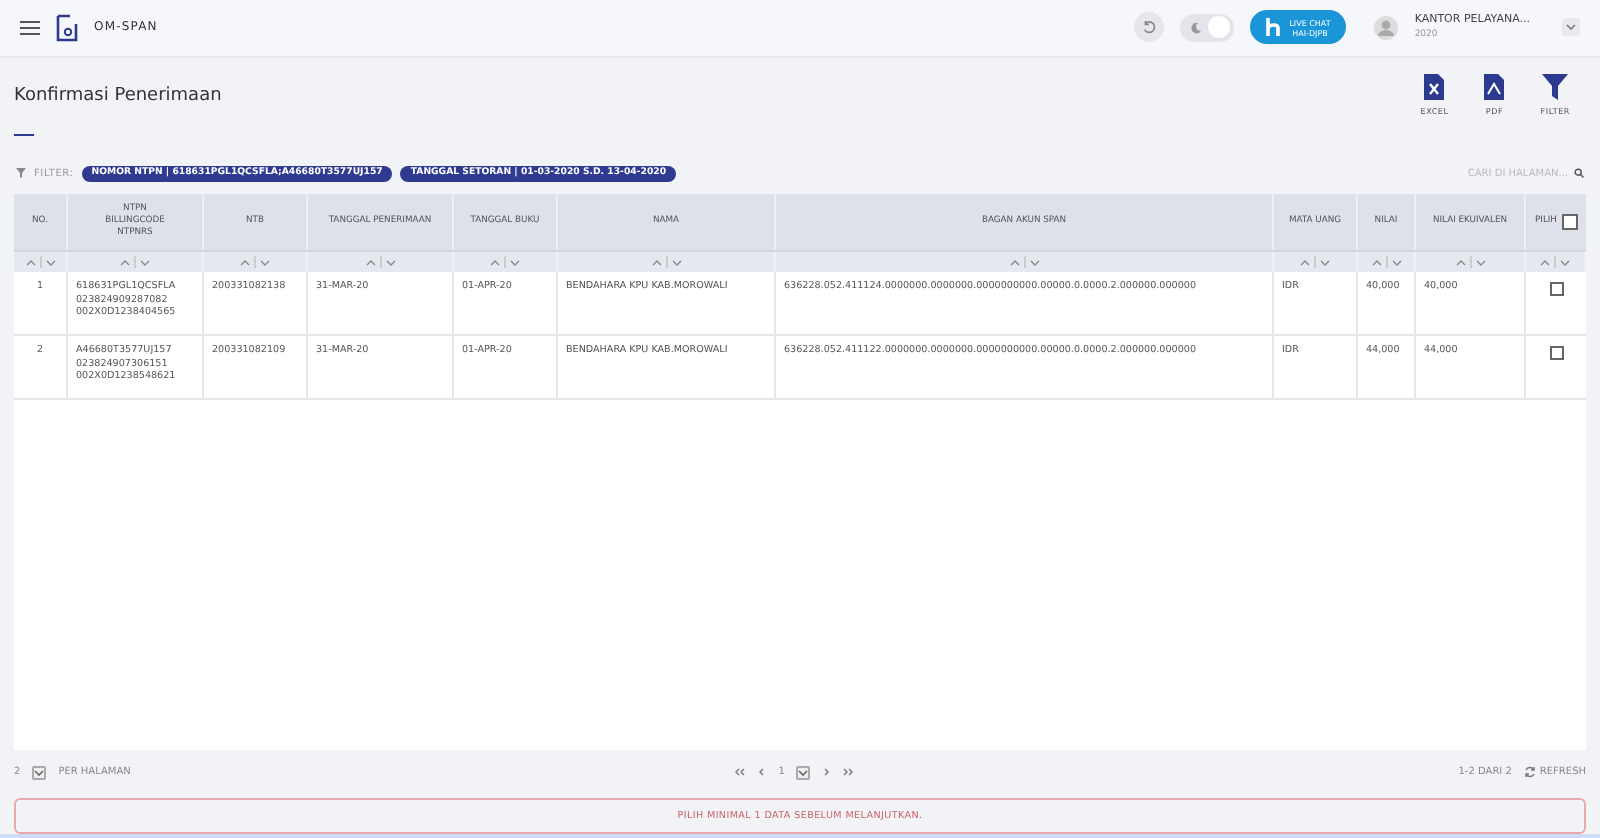  I want to click on previous-page-icon, so click(762, 772).